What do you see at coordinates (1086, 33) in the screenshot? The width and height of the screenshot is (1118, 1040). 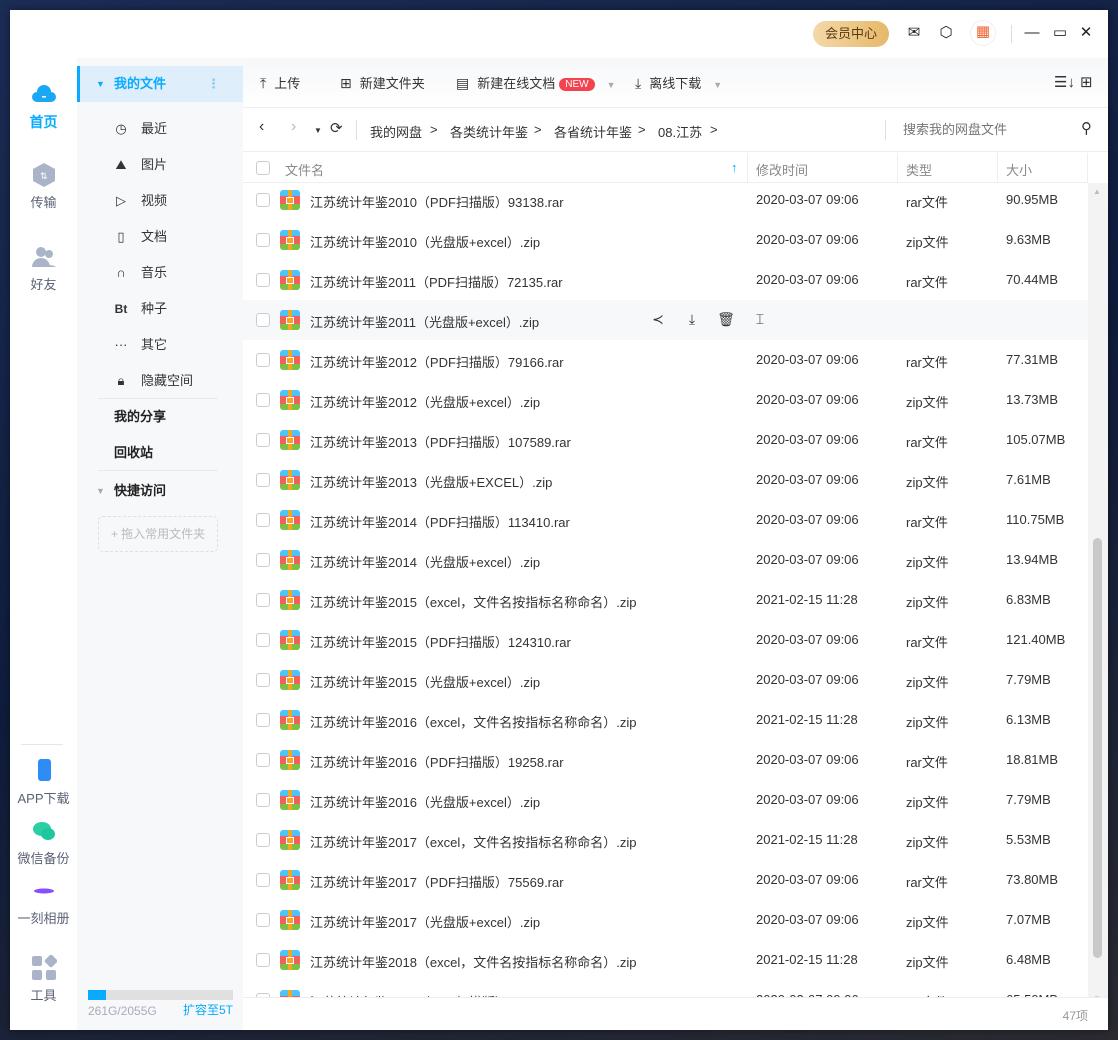 I see `close-button: ✕` at bounding box center [1086, 33].